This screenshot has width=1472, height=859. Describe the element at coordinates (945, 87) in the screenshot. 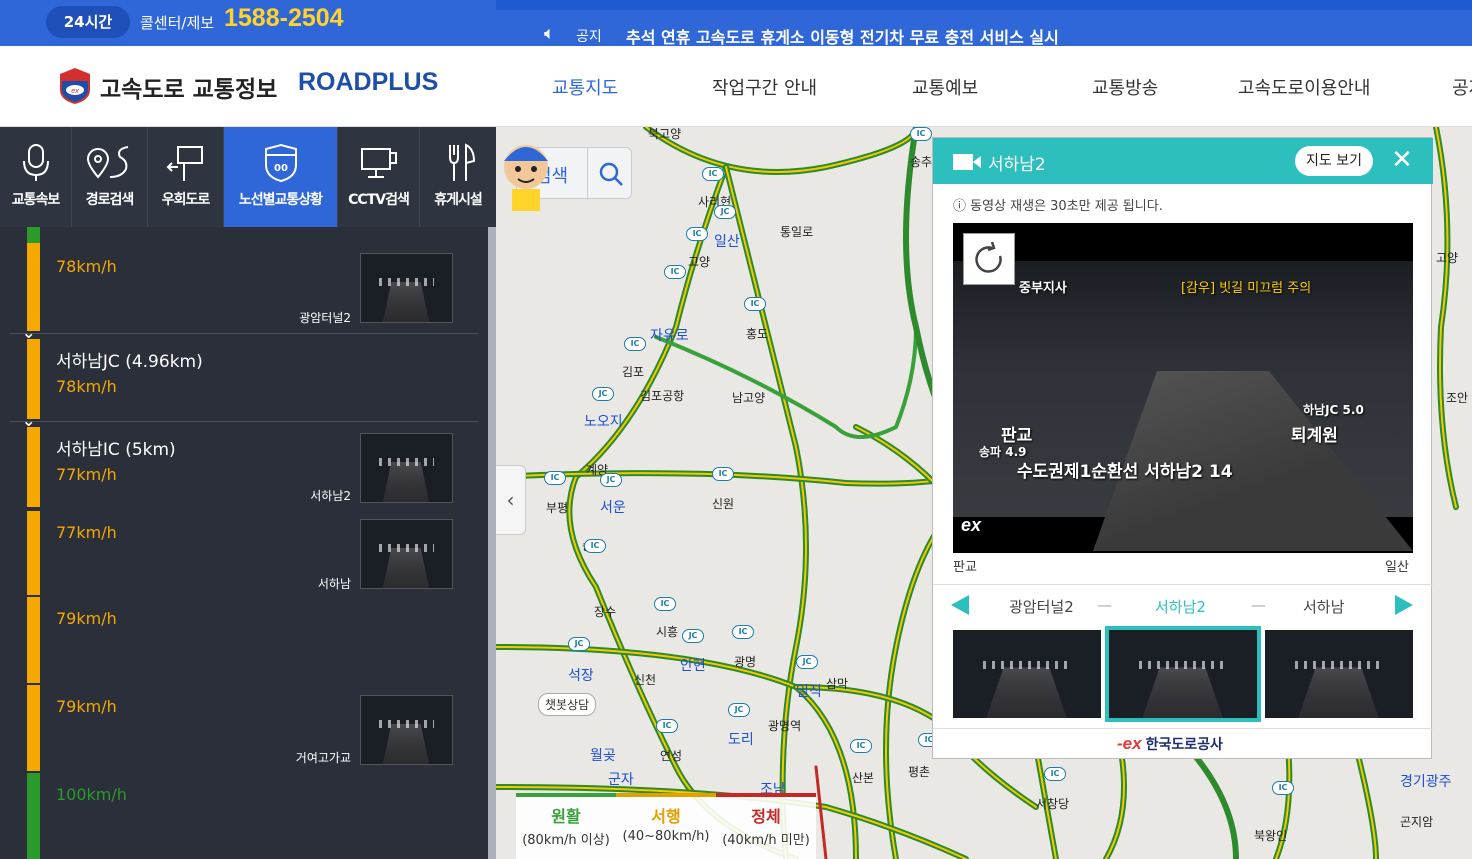

I see `nav-traffic-forecast: 교통예보` at that location.